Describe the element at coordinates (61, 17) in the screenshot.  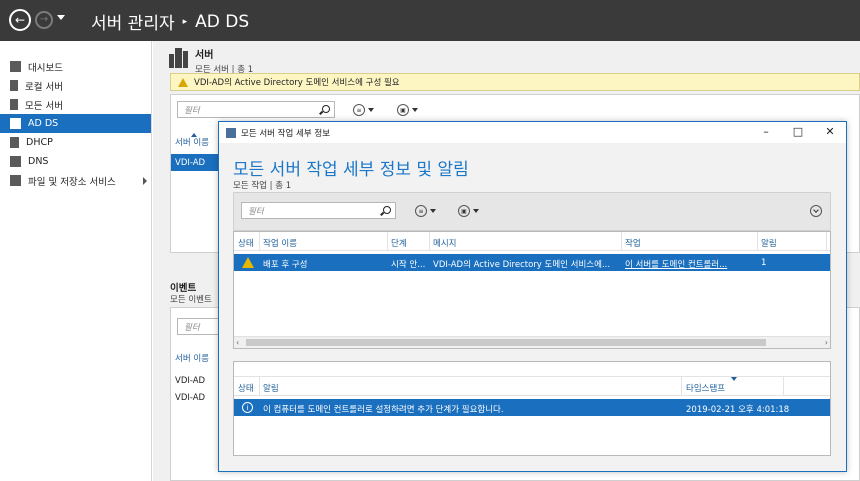
I see `history-dropdown-button` at that location.